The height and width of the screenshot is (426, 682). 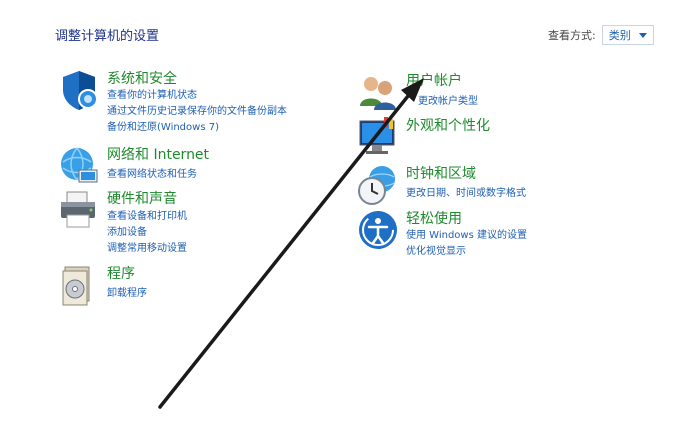 I want to click on network-globe-icon, so click(x=79, y=166).